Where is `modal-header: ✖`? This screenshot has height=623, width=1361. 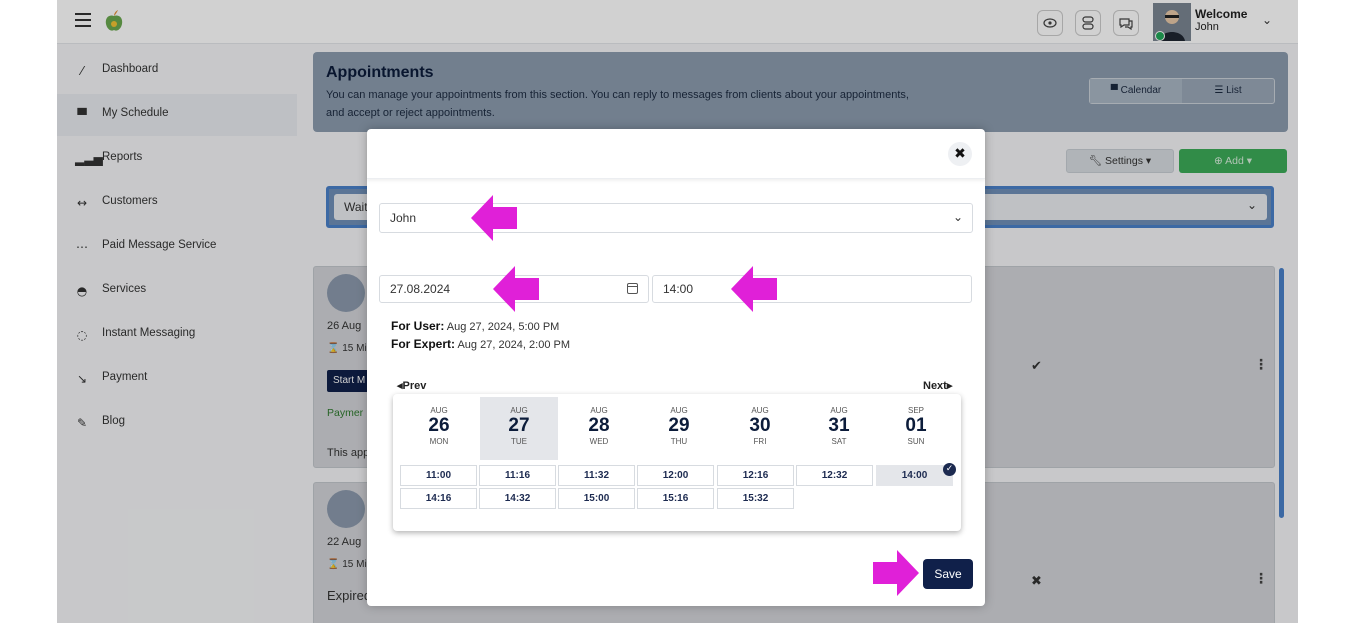 modal-header: ✖ is located at coordinates (676, 154).